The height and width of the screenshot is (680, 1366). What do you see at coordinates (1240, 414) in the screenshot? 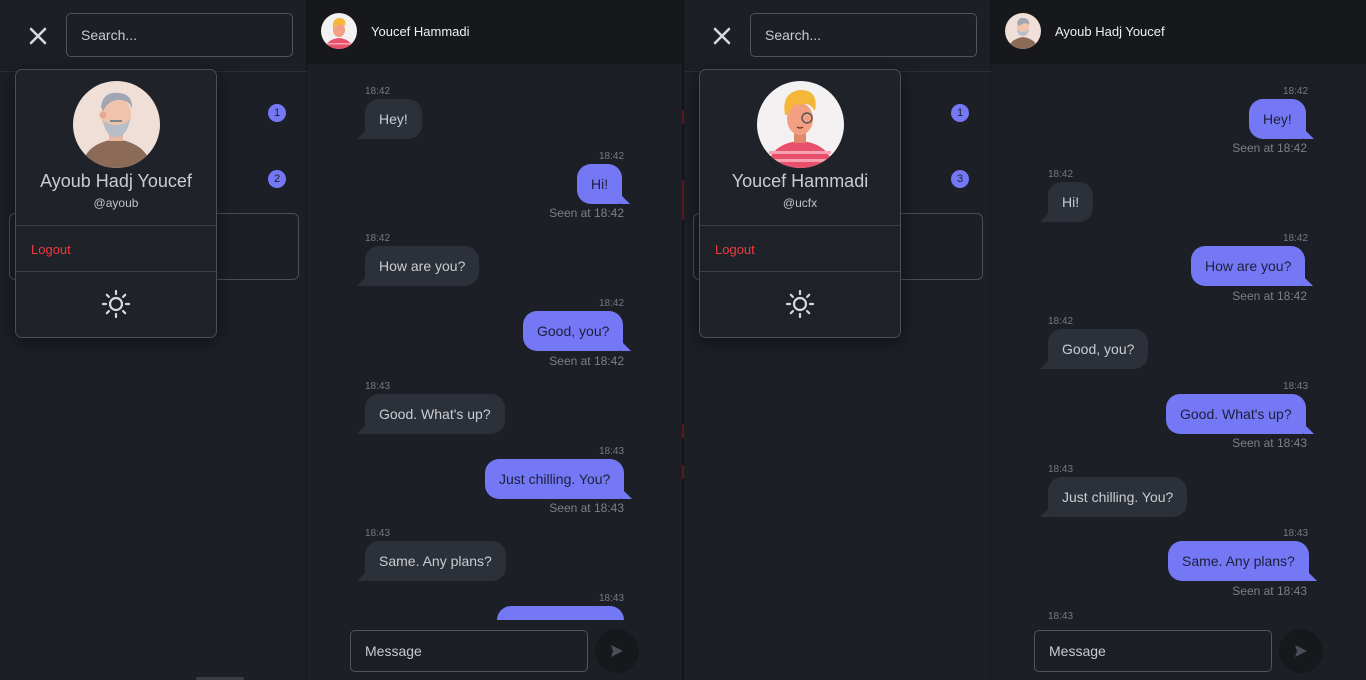
I see `message-bubble-outgoing: Good. What's up?` at bounding box center [1240, 414].